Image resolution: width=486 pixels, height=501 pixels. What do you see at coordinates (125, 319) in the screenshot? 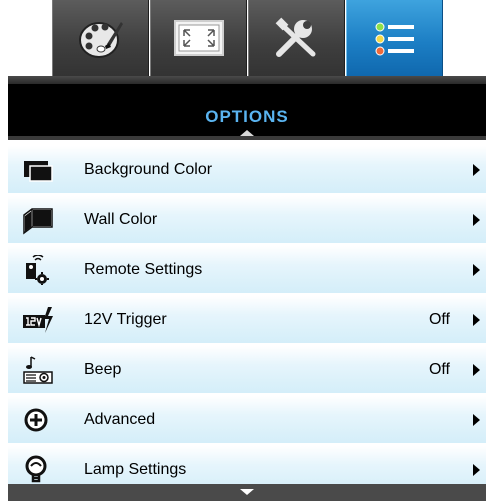
I see `menu-item-label: 12V Trigger` at bounding box center [125, 319].